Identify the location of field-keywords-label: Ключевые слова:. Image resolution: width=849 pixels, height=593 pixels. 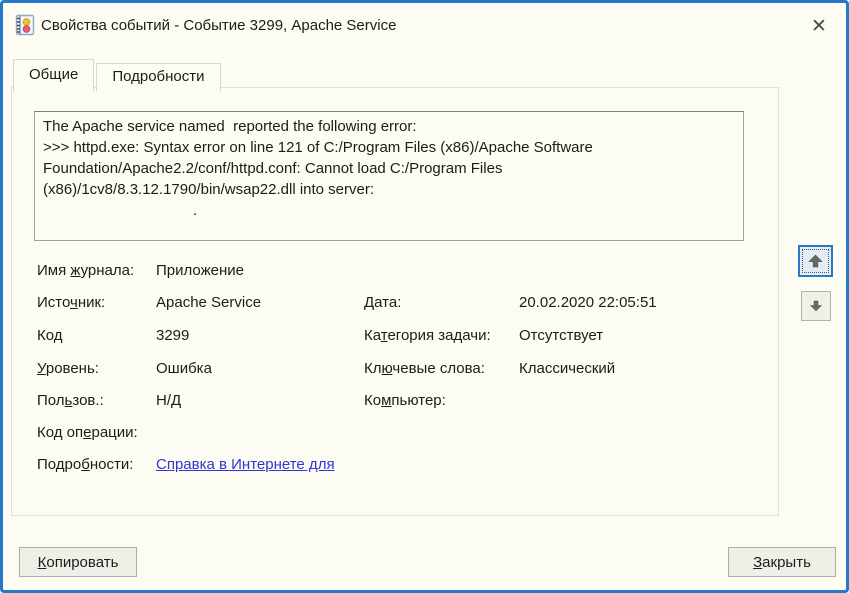
(424, 368).